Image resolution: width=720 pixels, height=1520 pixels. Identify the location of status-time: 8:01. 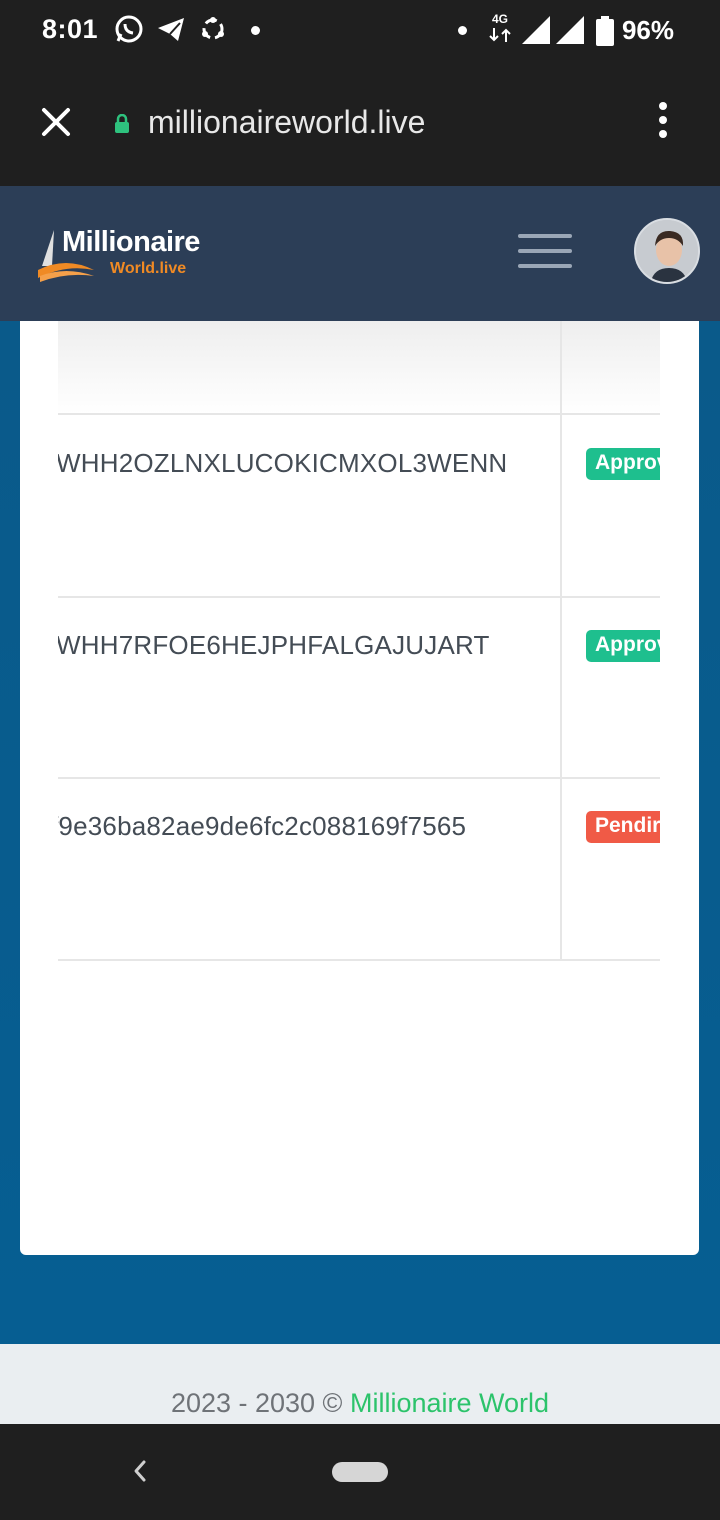
(70, 29).